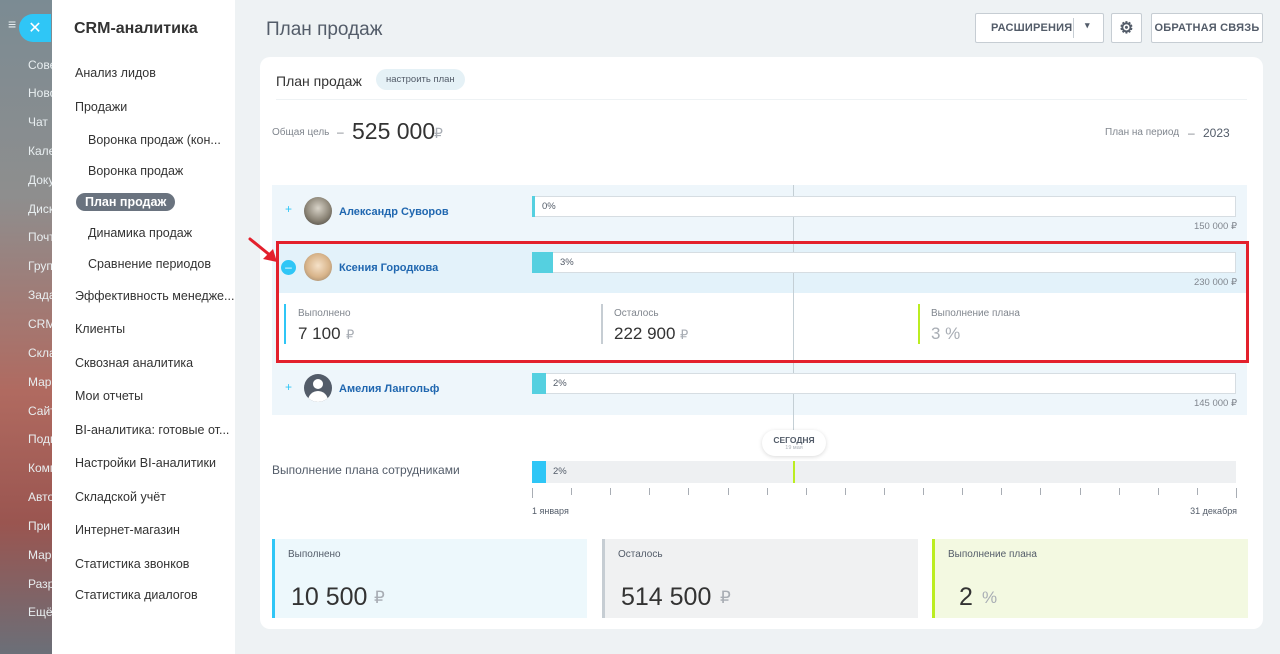 The width and height of the screenshot is (1280, 654). I want to click on progress-percent: 0%, so click(549, 206).